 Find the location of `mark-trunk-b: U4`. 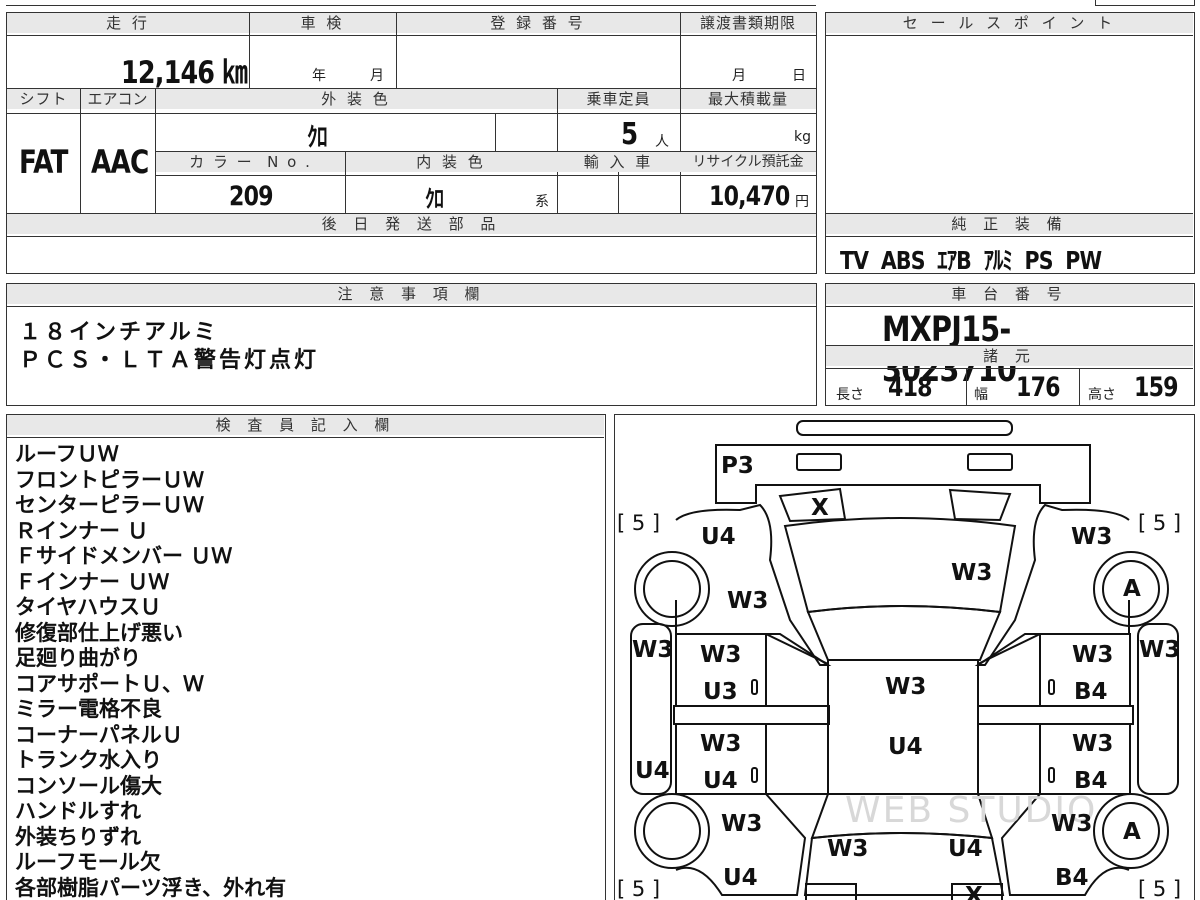

mark-trunk-b: U4 is located at coordinates (965, 849).